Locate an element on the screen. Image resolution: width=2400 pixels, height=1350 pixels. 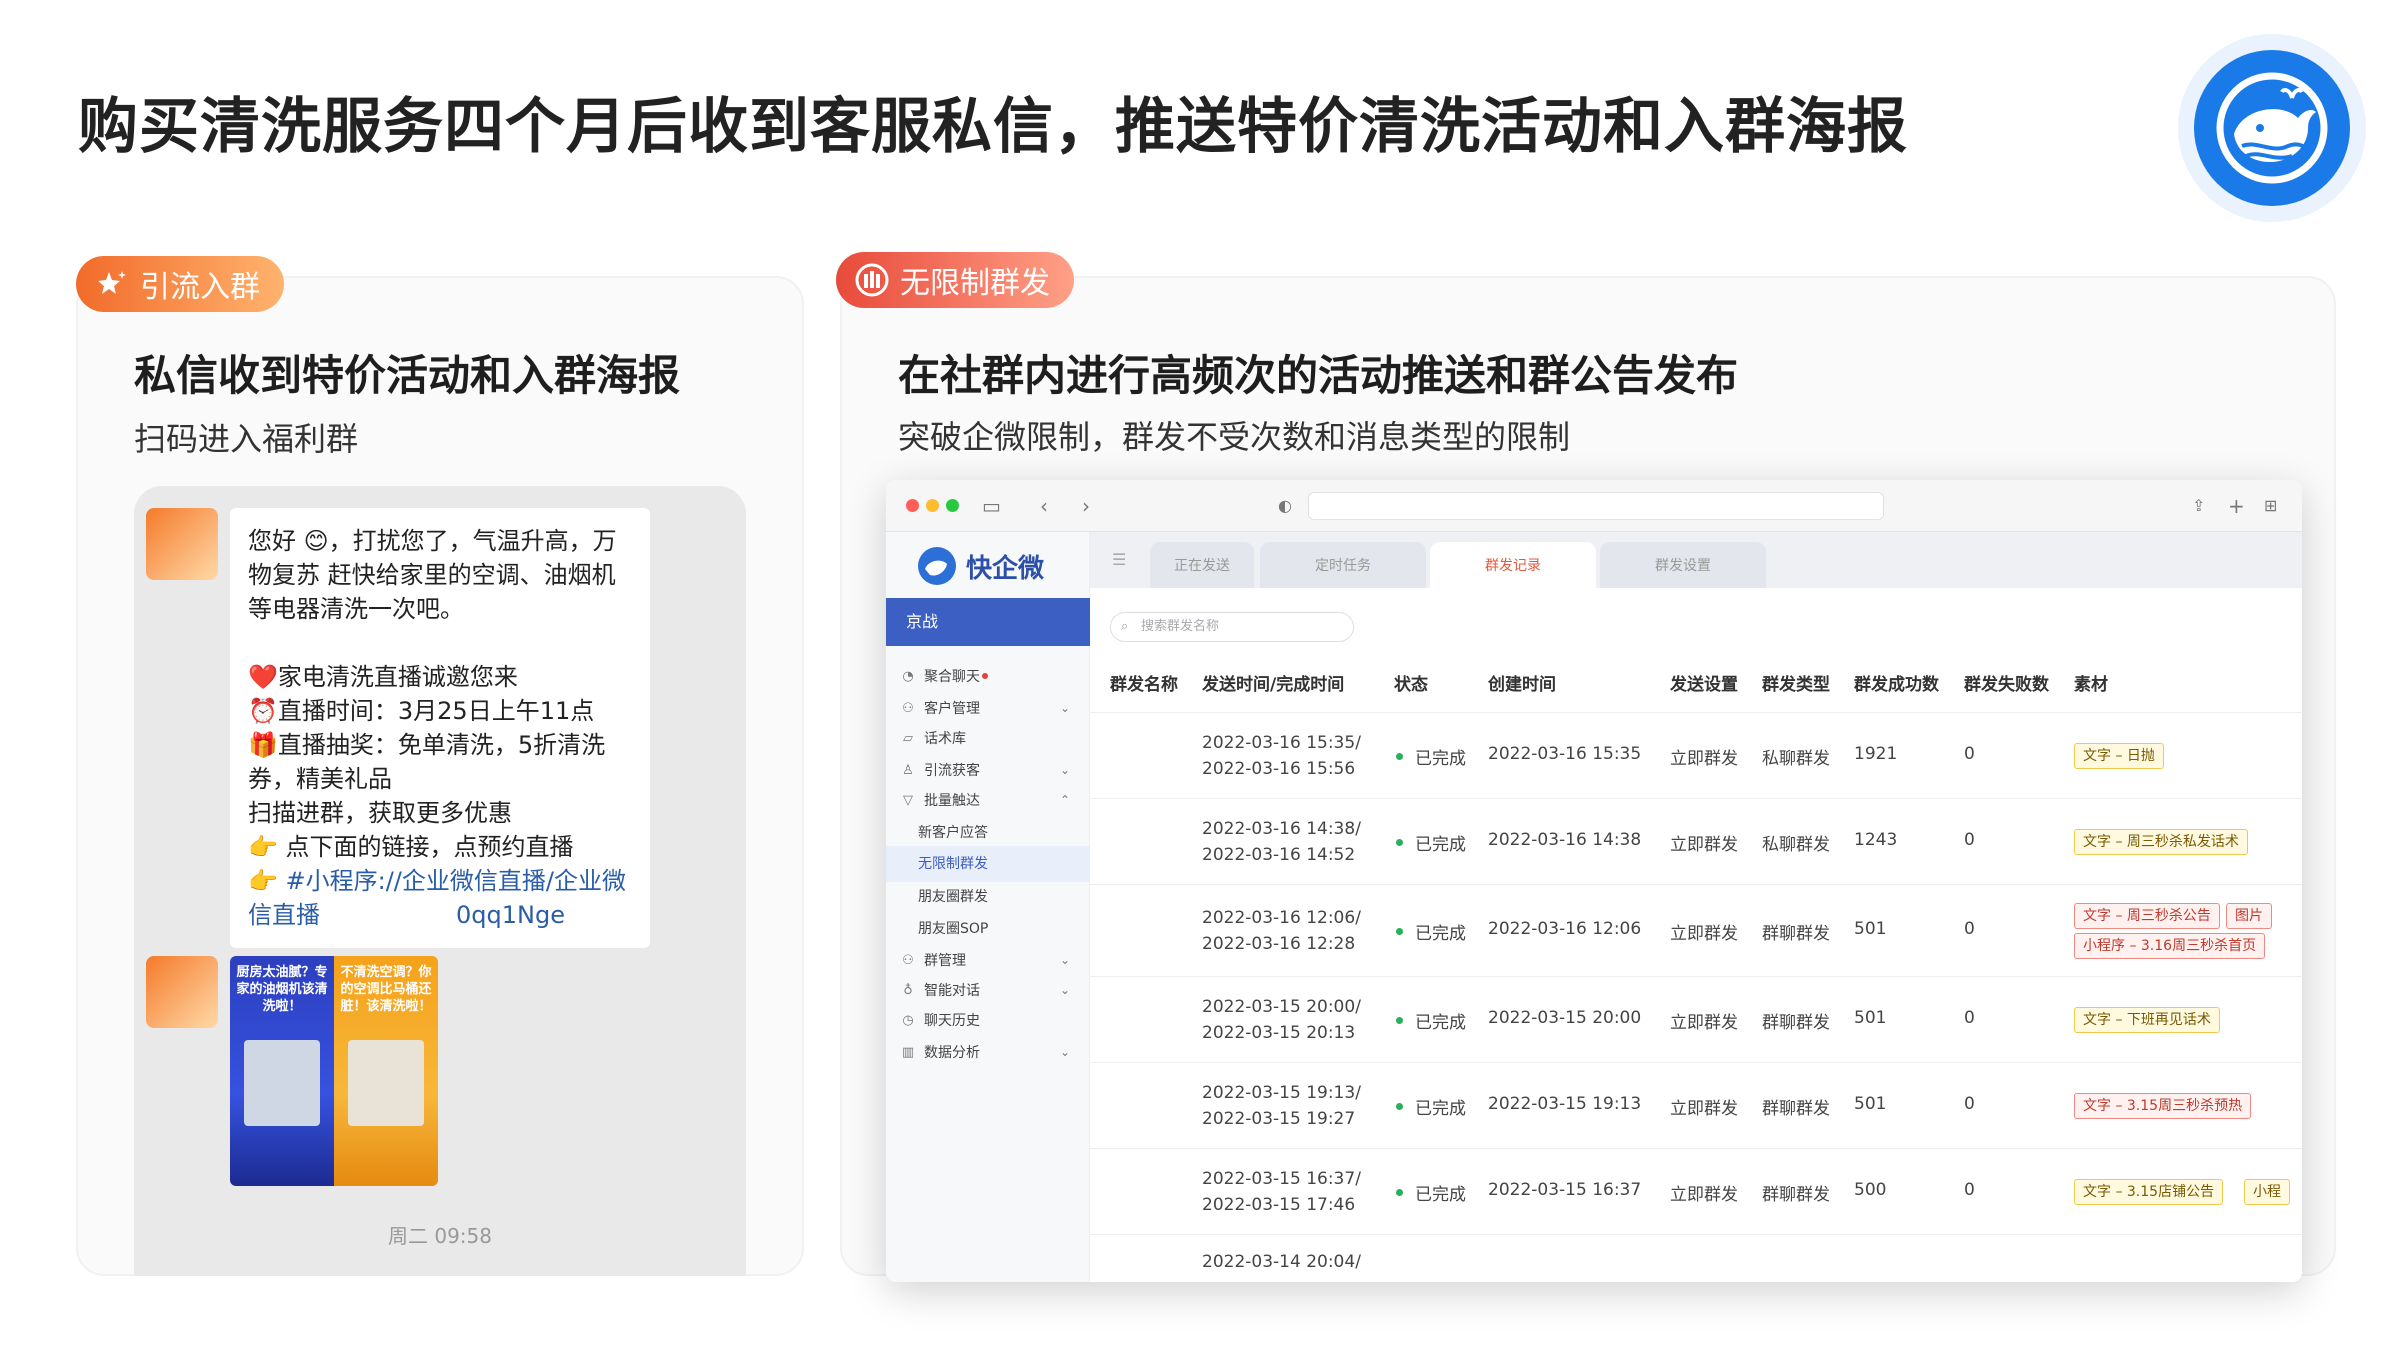
link-code: 0qq1Nge is located at coordinates (510, 915).